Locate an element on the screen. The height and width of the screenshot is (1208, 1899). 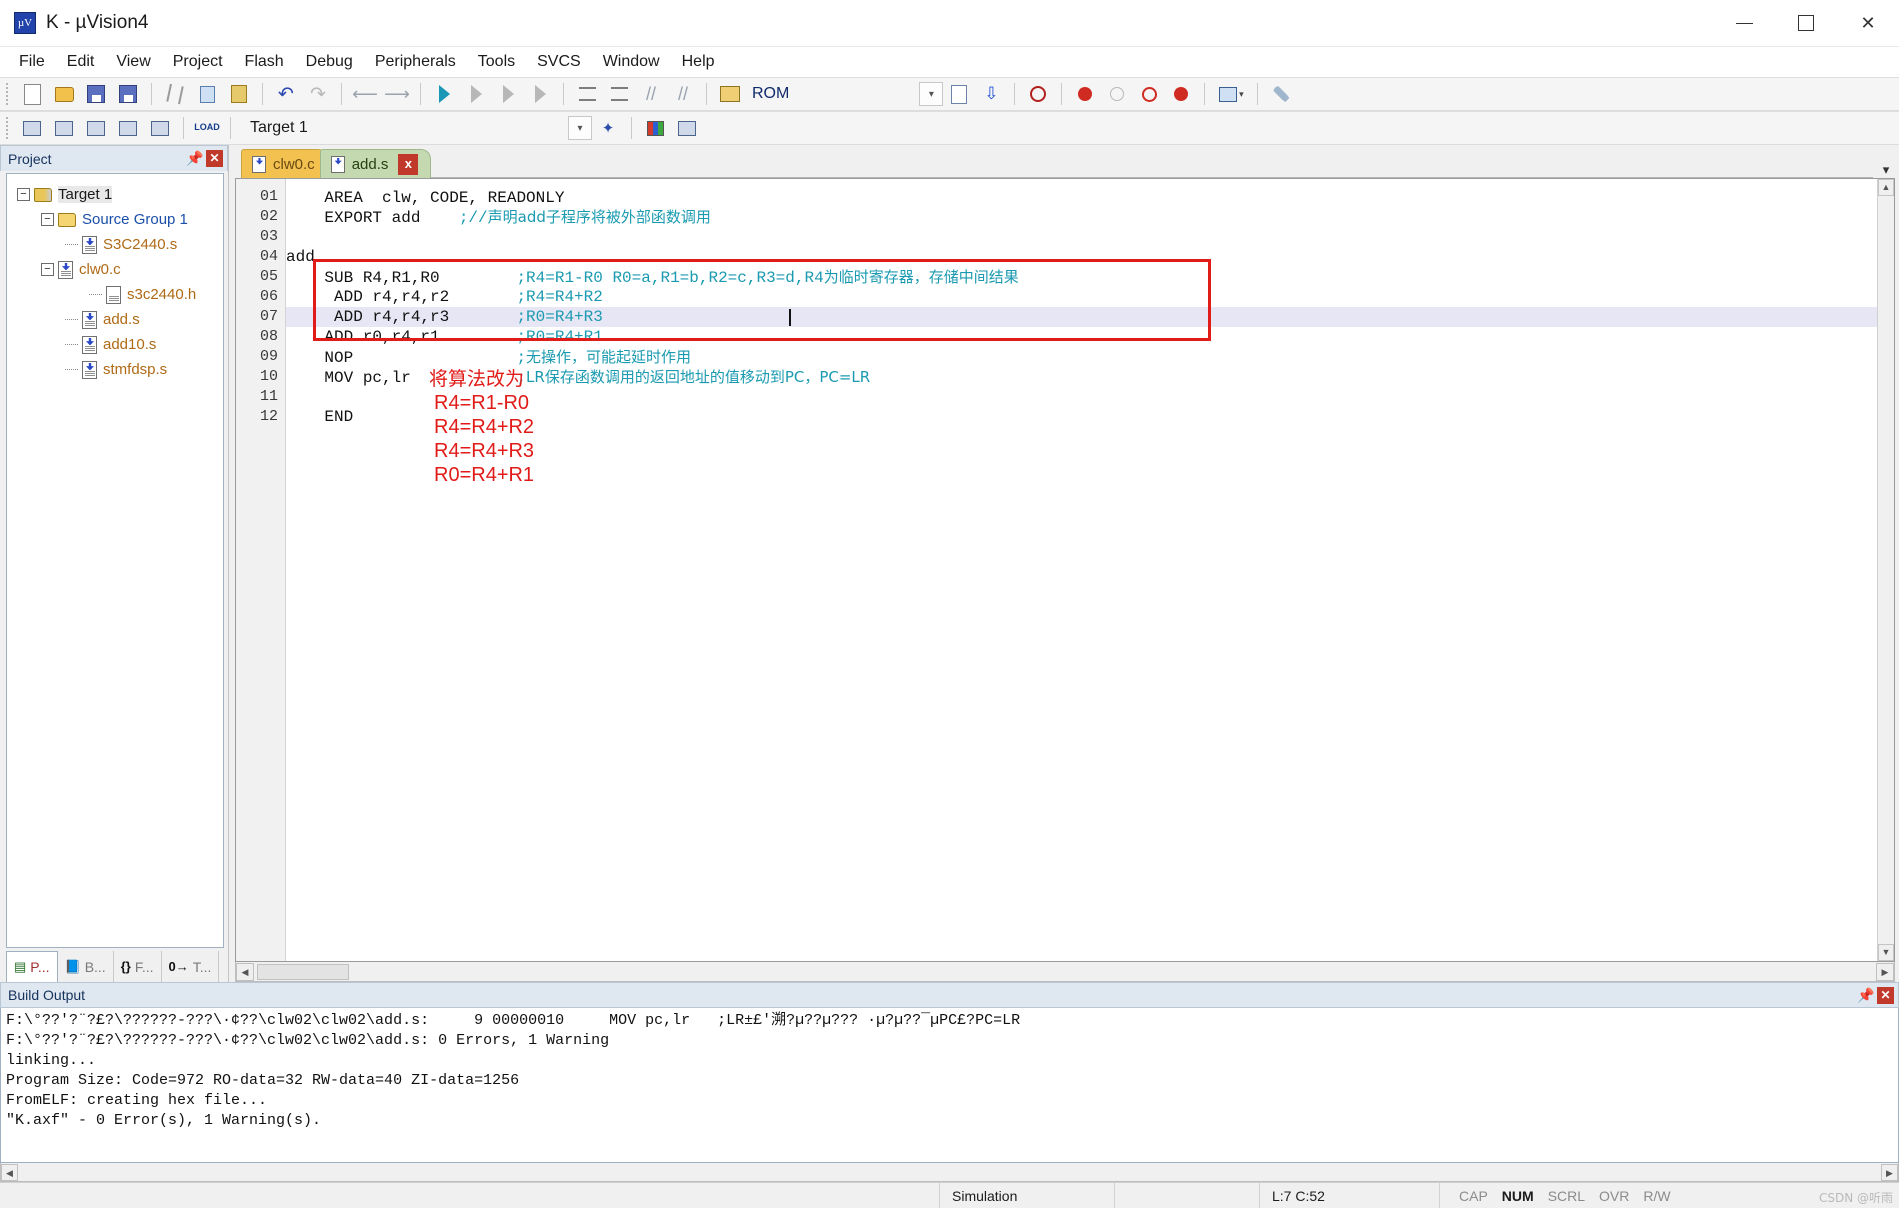
disable-all-breakpoints-button is located at coordinates (1181, 94).